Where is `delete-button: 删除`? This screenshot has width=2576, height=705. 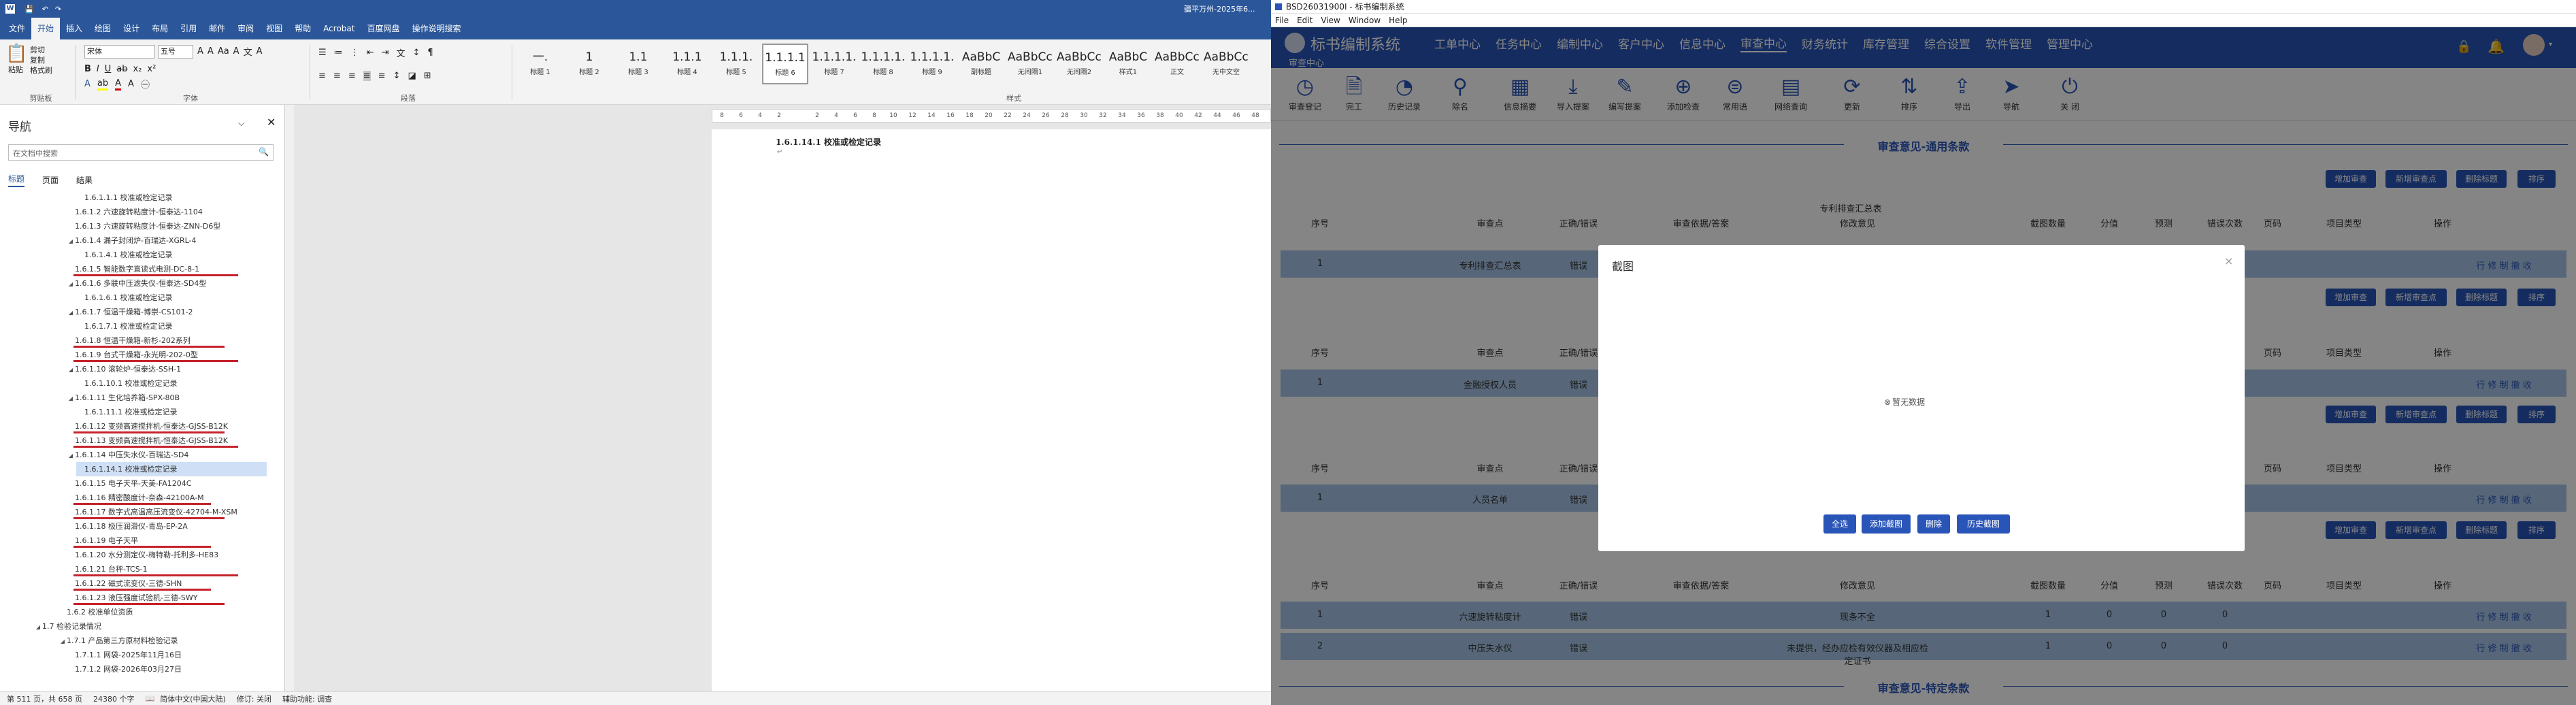 delete-button: 删除 is located at coordinates (1934, 524).